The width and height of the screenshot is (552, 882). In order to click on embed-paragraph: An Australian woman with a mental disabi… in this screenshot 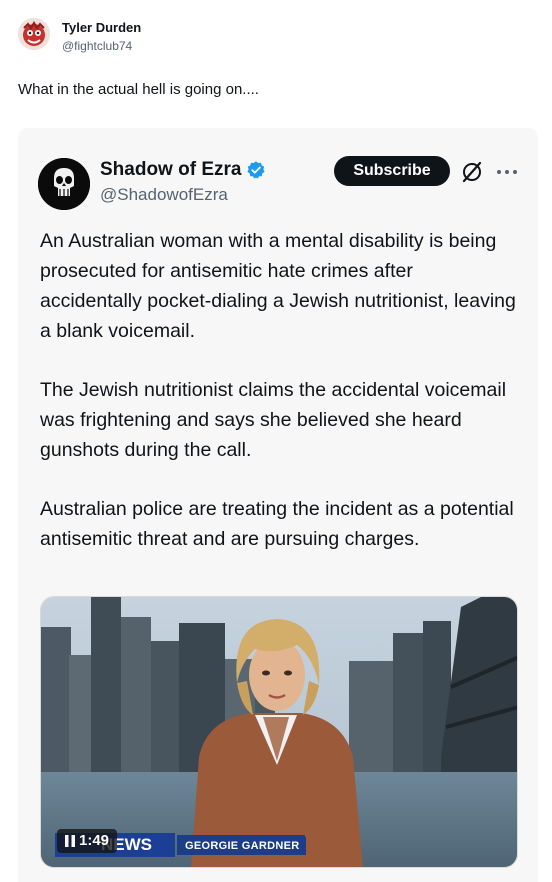, I will do `click(278, 286)`.